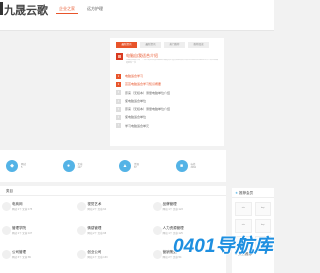  I want to click on logo-text: 九晟云歌, so click(26, 11).